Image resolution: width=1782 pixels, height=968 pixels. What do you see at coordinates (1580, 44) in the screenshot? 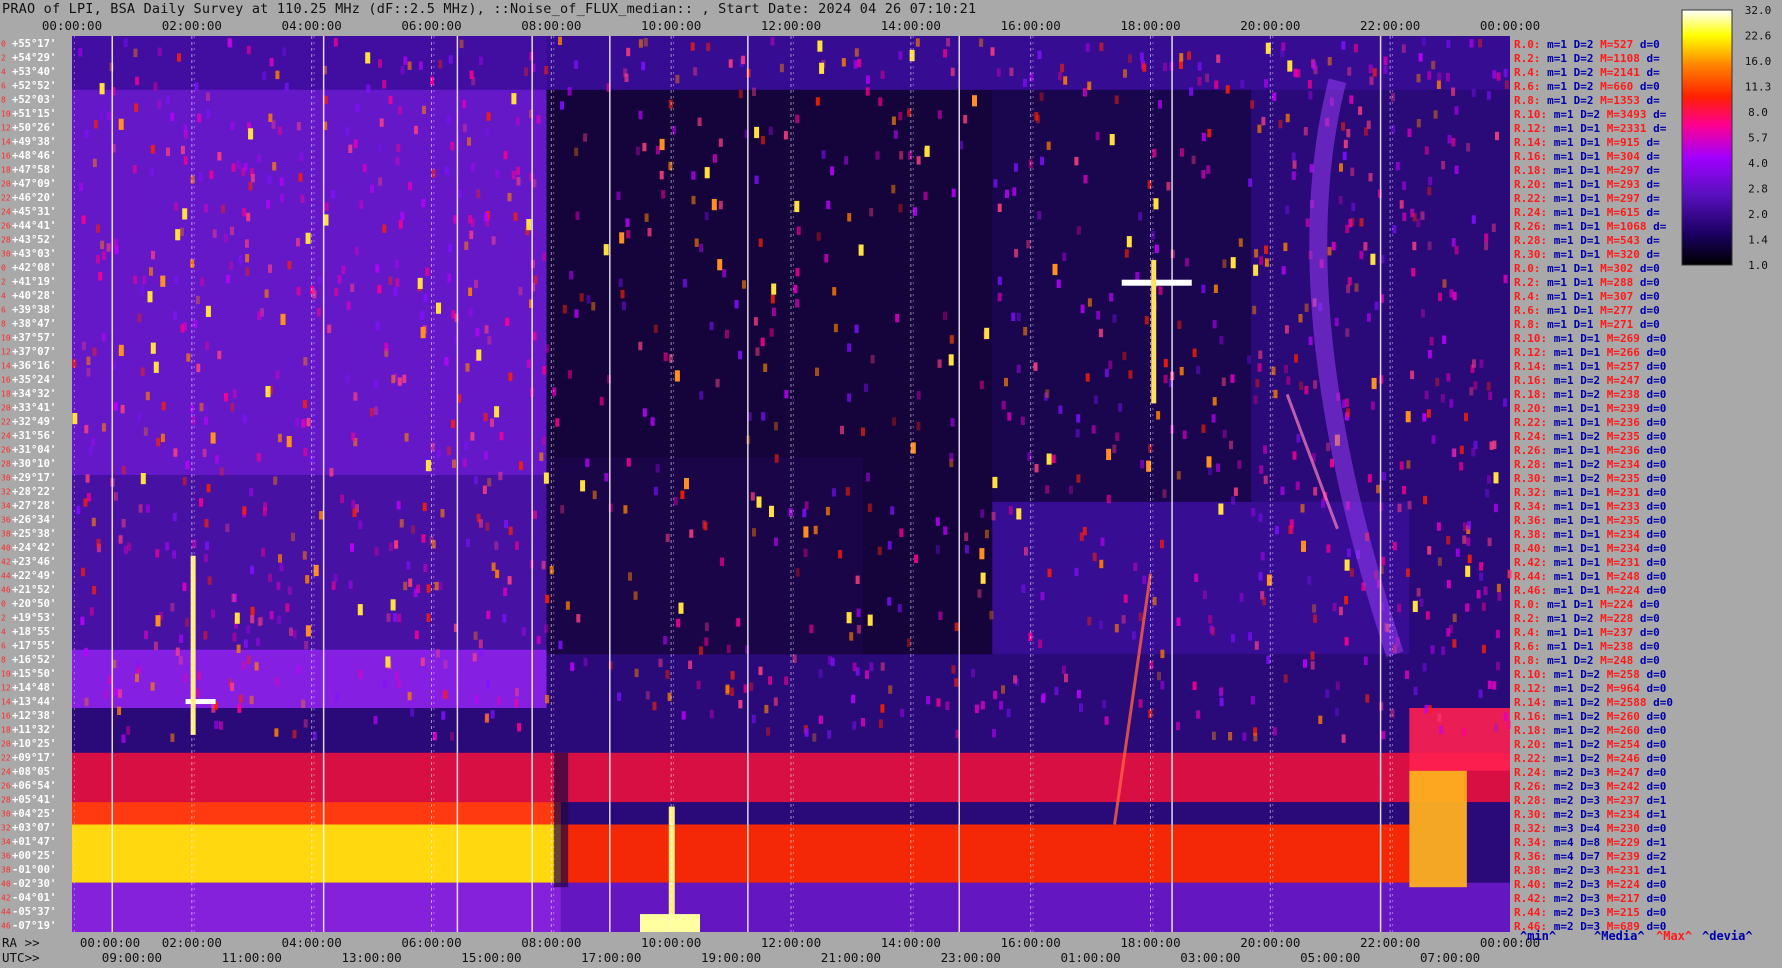
I see `row-stat-part: D=2` at bounding box center [1580, 44].